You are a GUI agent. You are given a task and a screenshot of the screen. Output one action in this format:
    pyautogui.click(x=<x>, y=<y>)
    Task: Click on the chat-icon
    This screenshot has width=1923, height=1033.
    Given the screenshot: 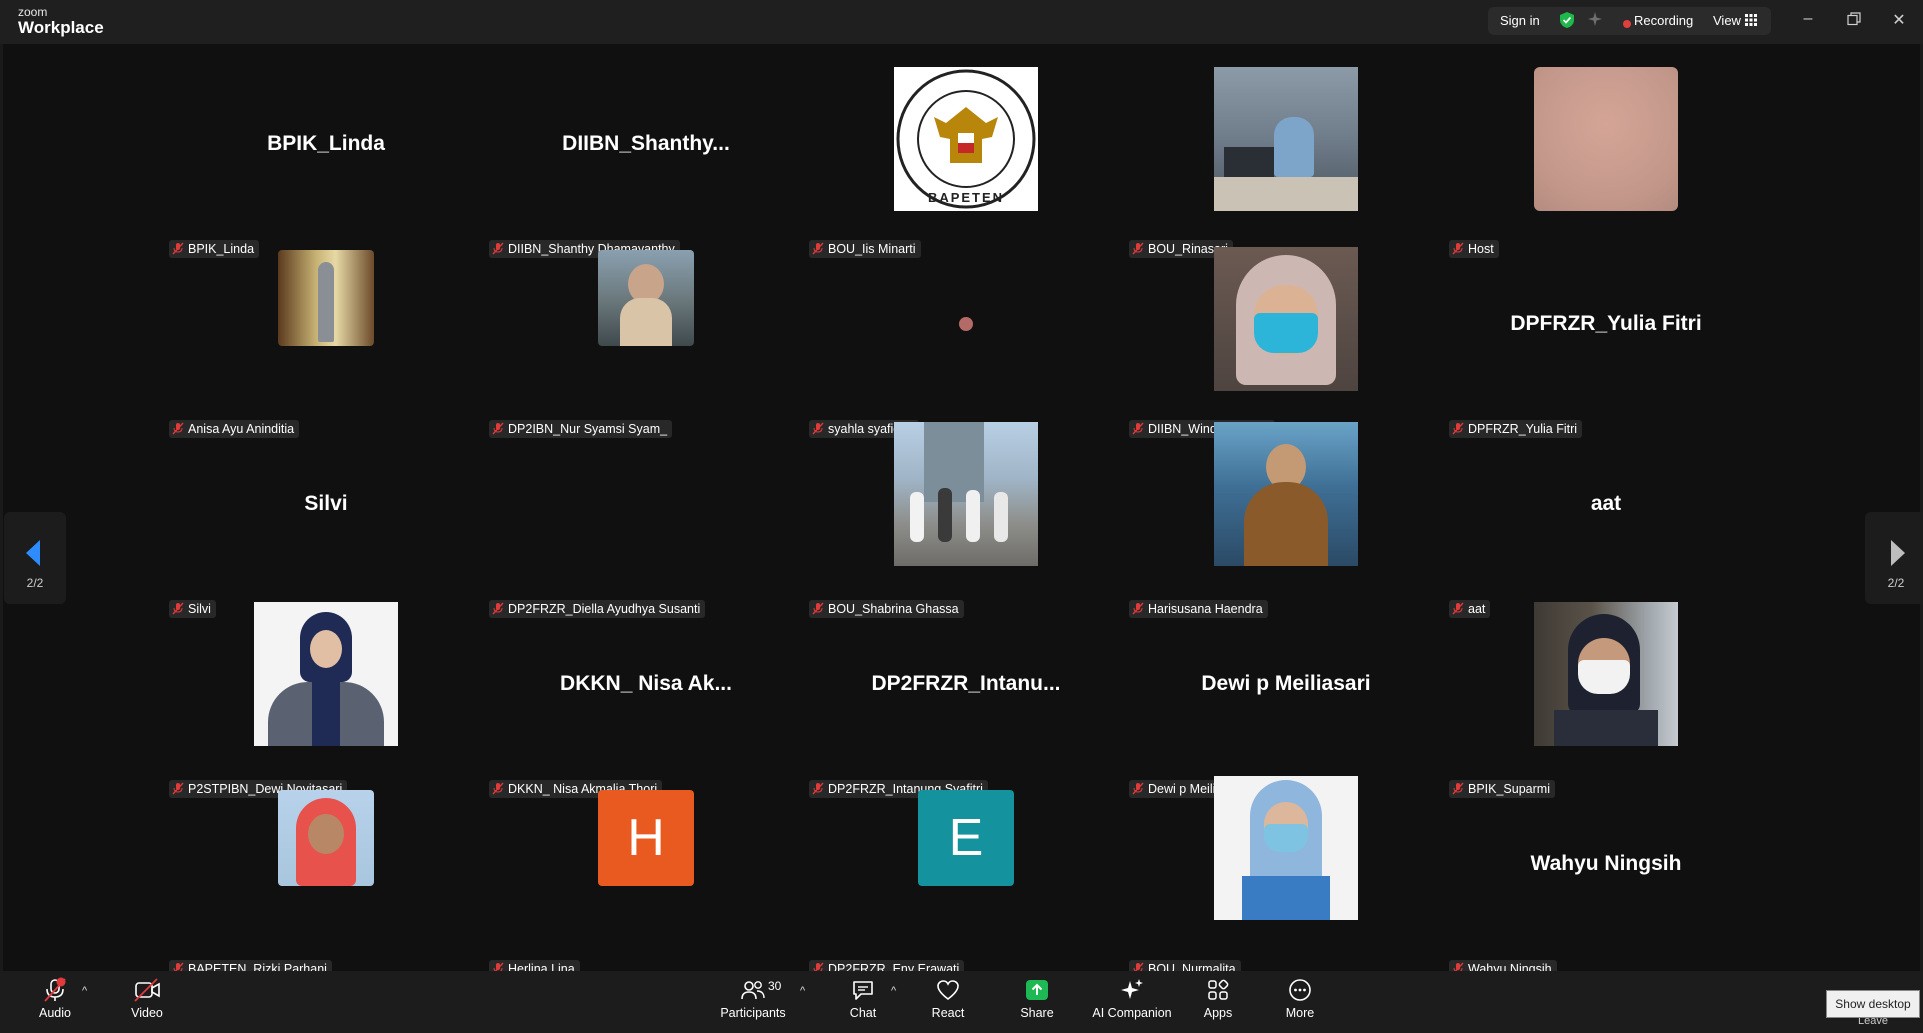 What is the action you would take?
    pyautogui.click(x=863, y=990)
    